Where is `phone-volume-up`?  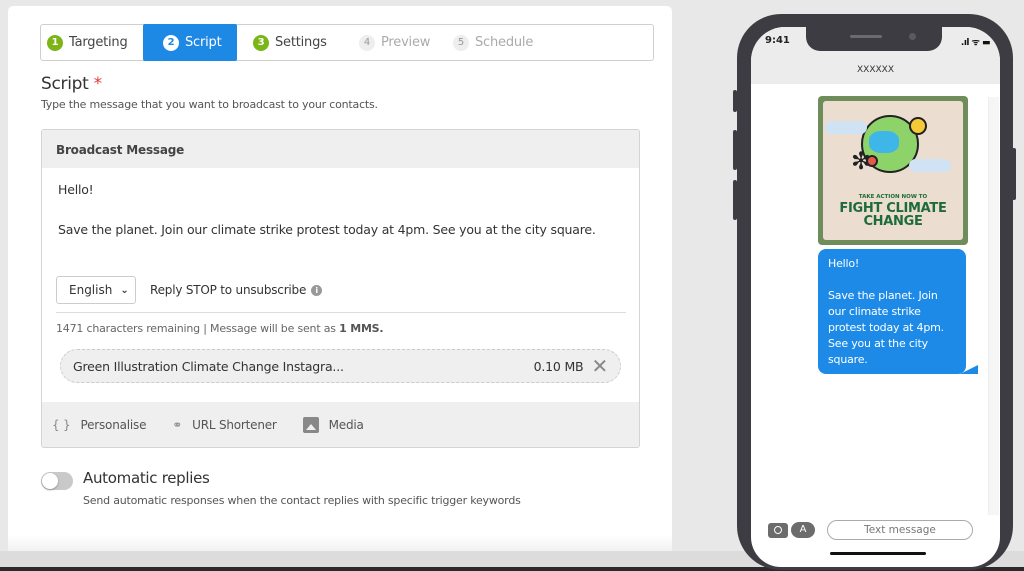
phone-volume-up is located at coordinates (735, 150).